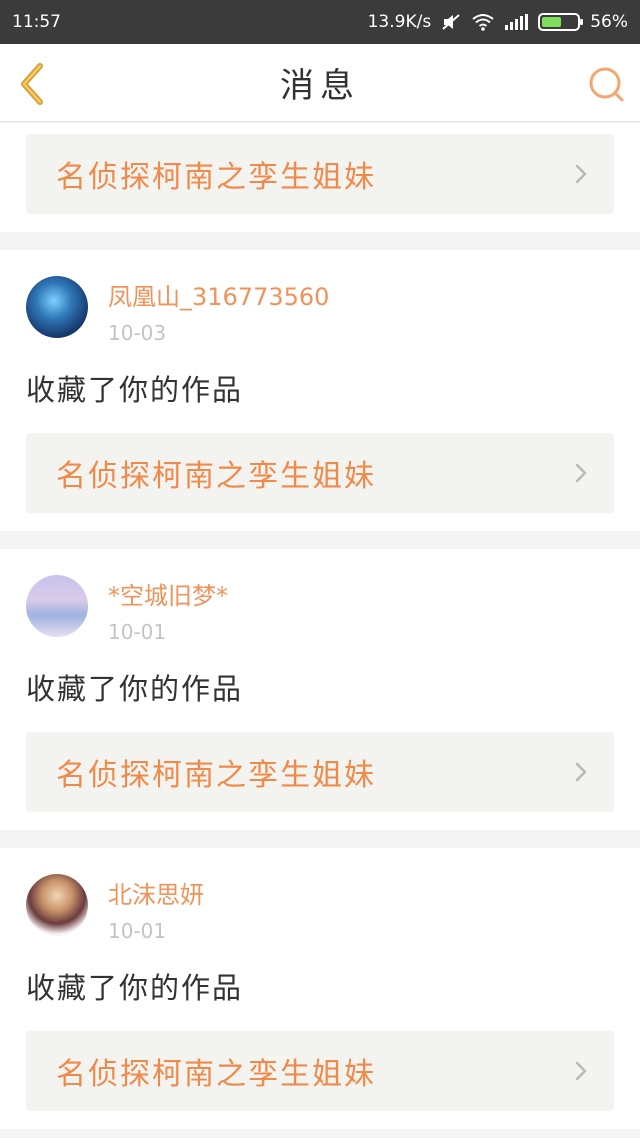 The width and height of the screenshot is (640, 1138). Describe the element at coordinates (606, 84) in the screenshot. I see `search-icon` at that location.